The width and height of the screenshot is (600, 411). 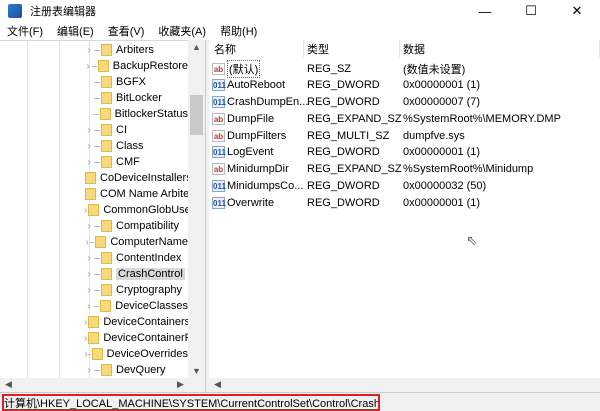 What do you see at coordinates (136, 306) in the screenshot?
I see `tree-item: › DeviceClasses` at bounding box center [136, 306].